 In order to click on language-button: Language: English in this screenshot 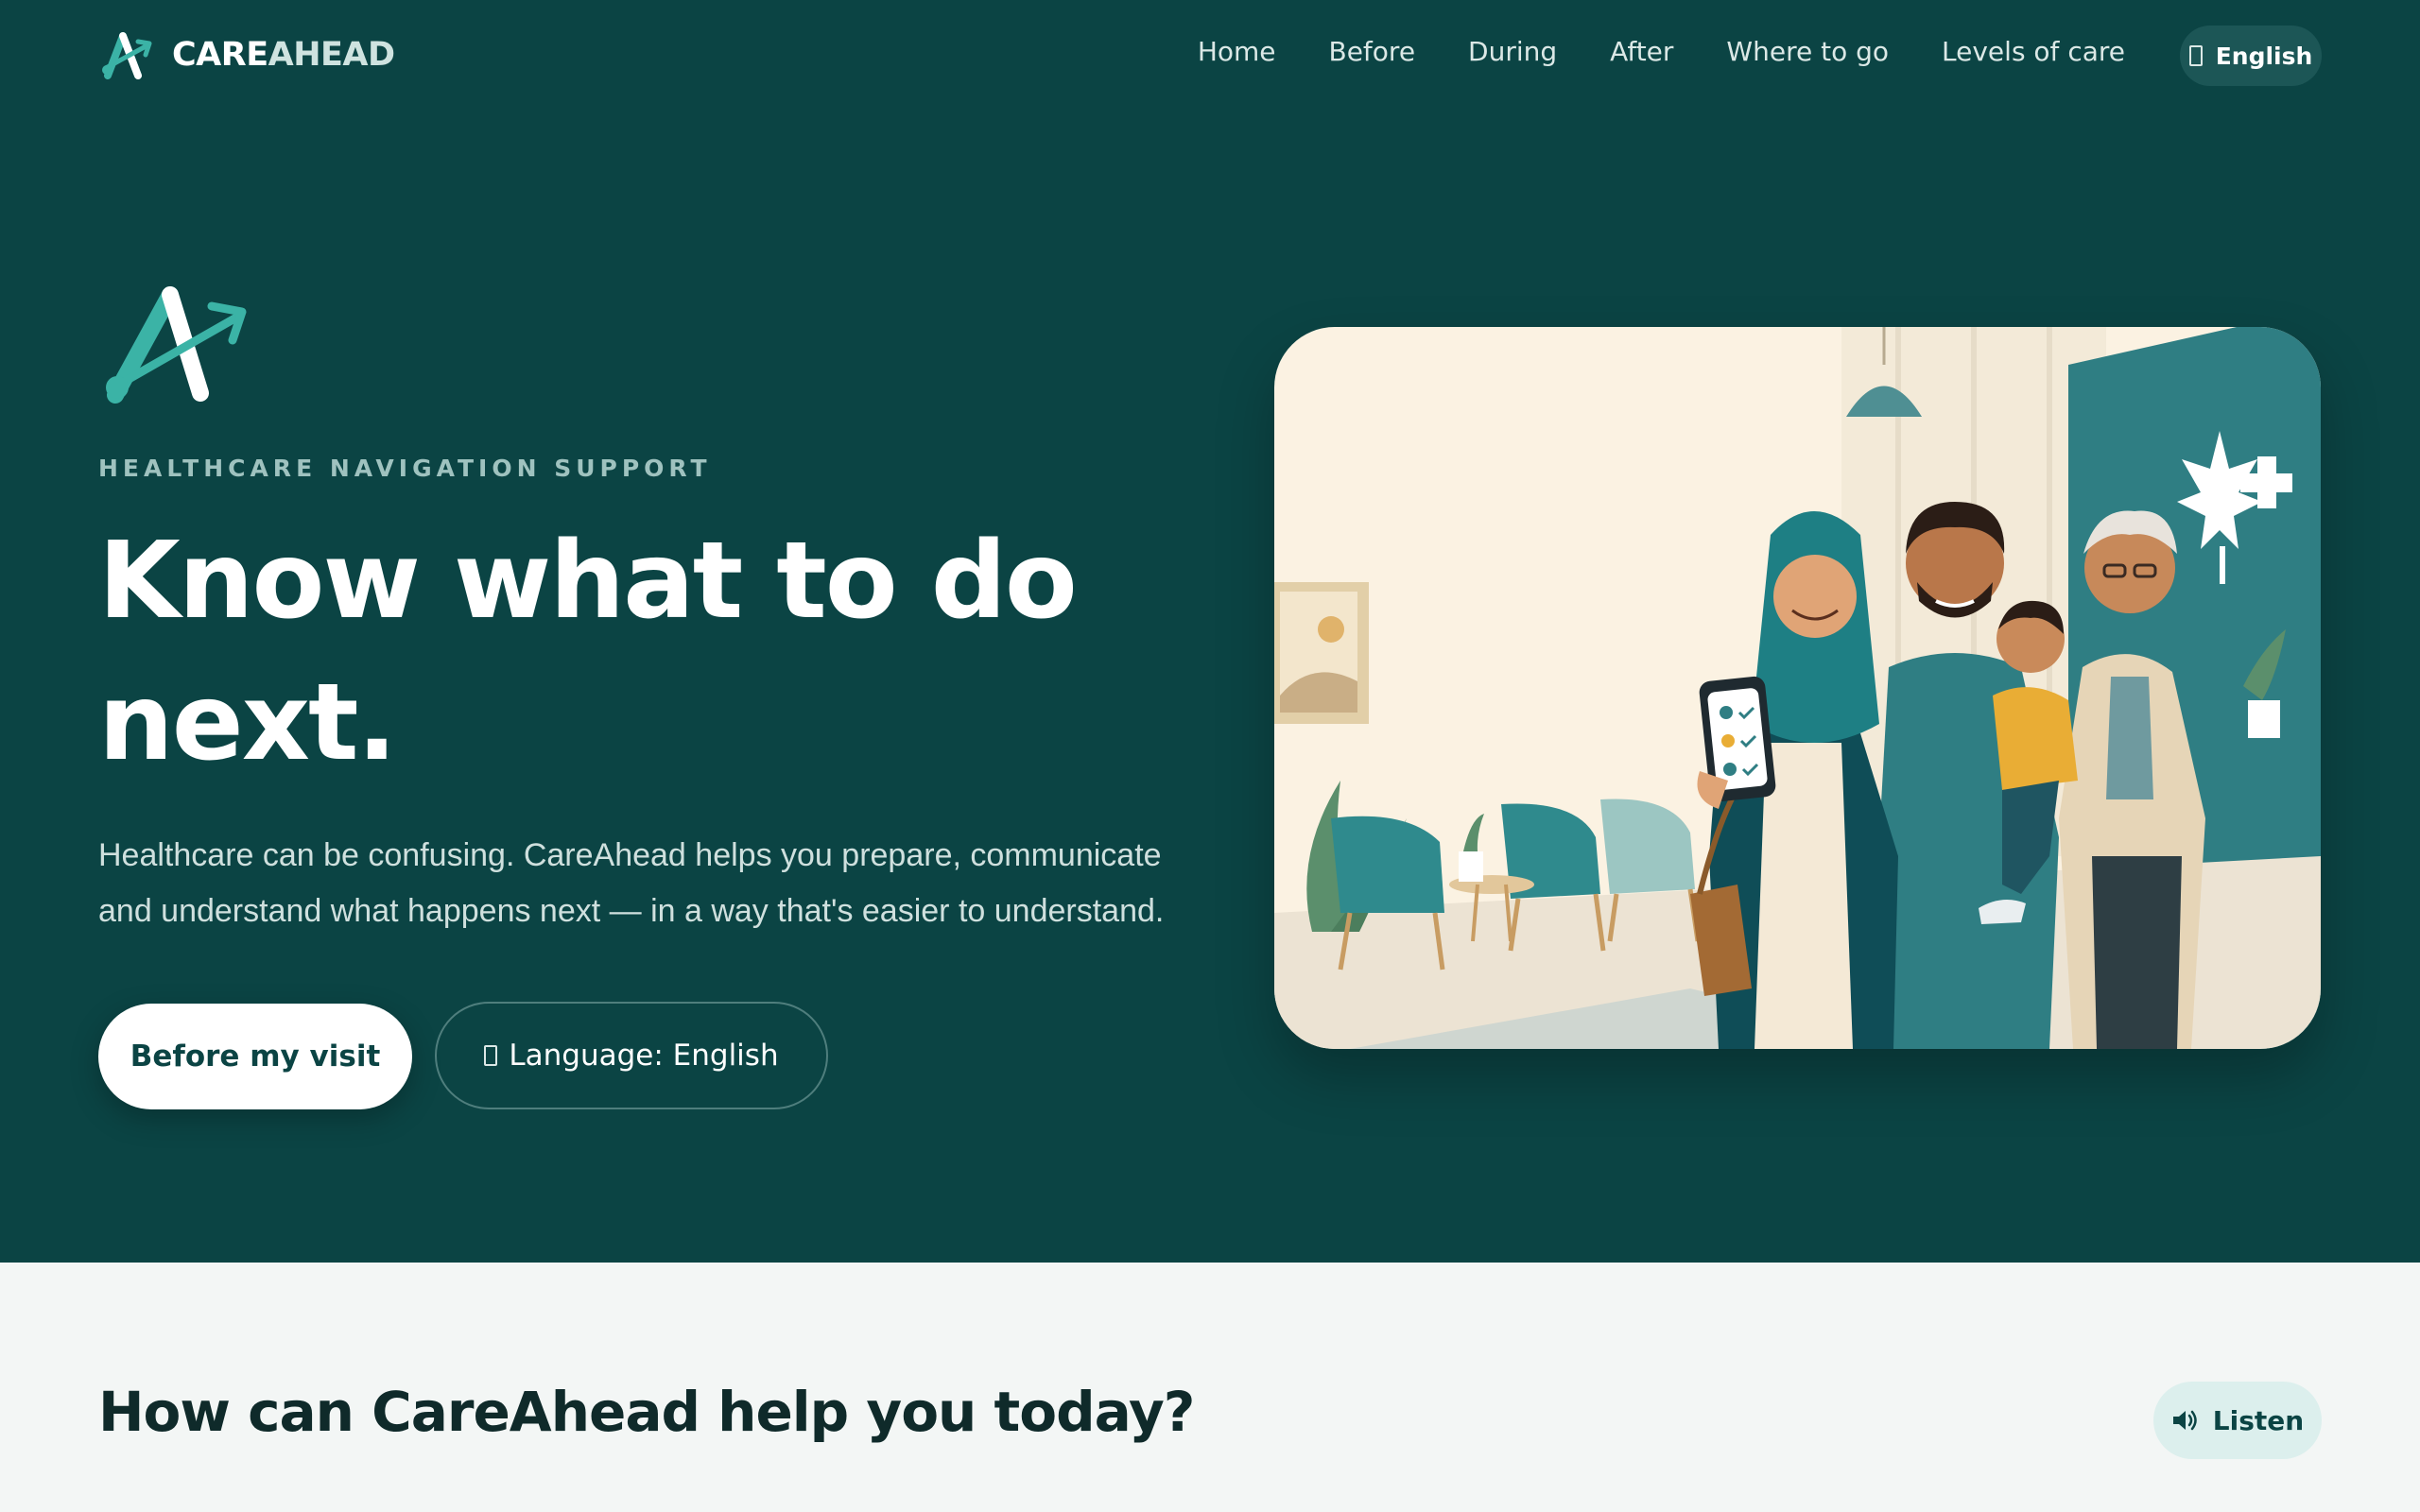, I will do `click(632, 1055)`.